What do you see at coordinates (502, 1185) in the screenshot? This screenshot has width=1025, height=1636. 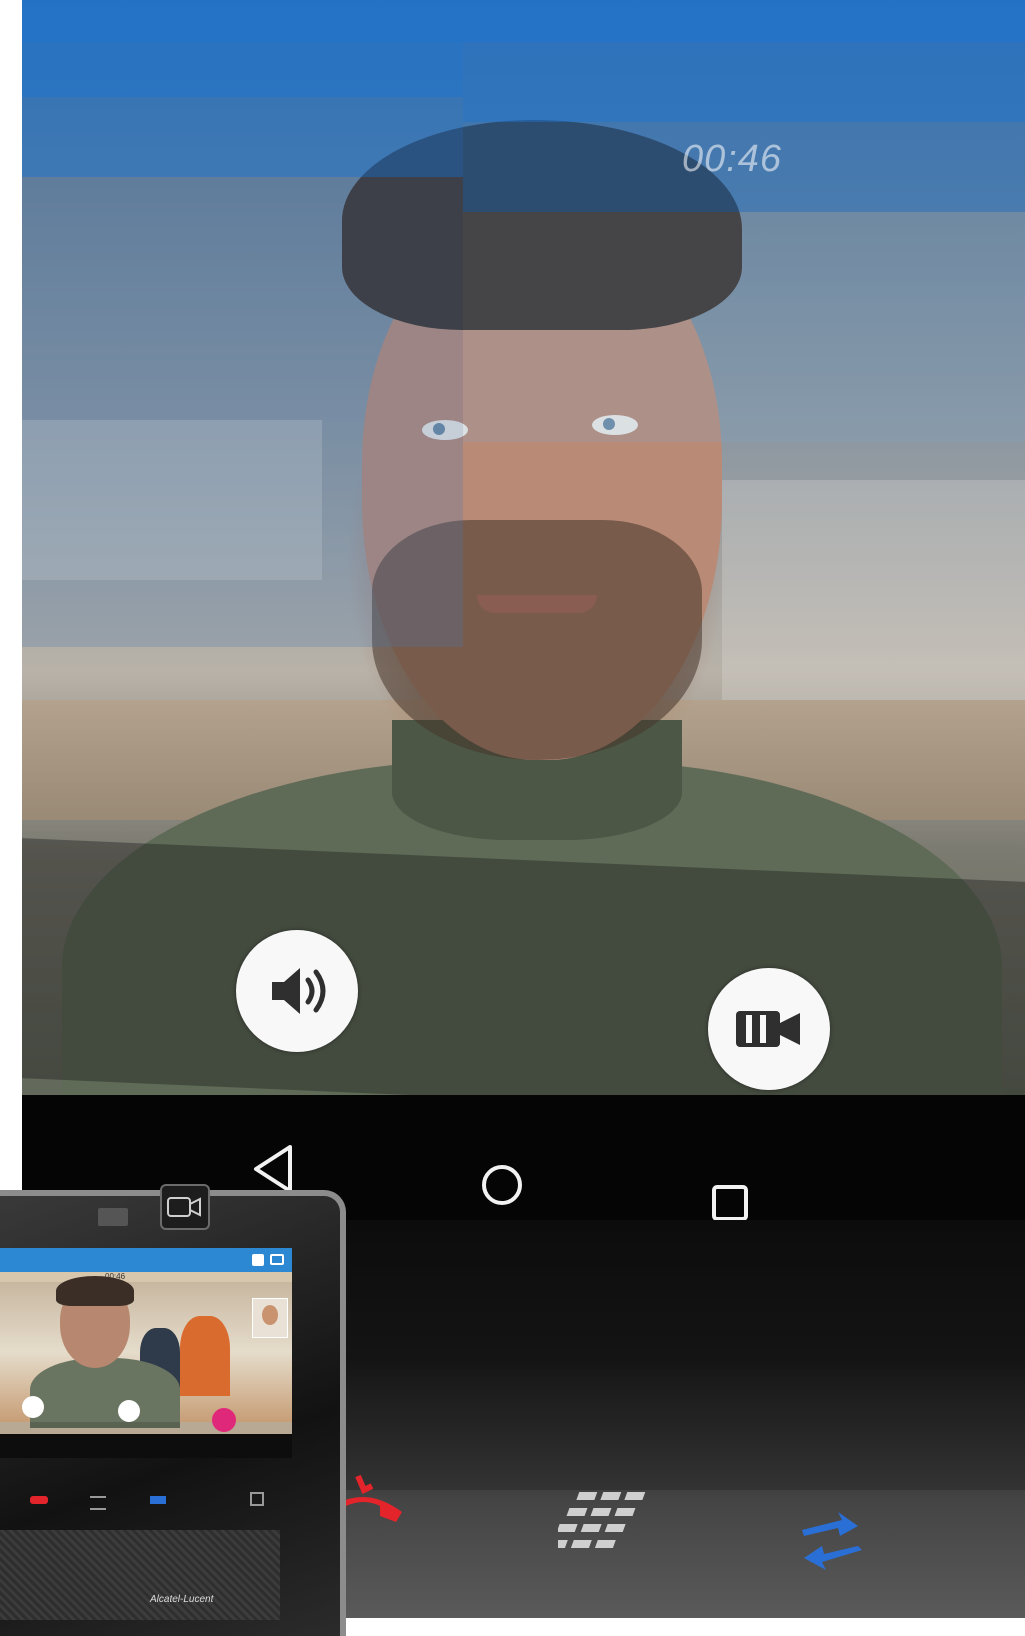 I see `home-icon` at bounding box center [502, 1185].